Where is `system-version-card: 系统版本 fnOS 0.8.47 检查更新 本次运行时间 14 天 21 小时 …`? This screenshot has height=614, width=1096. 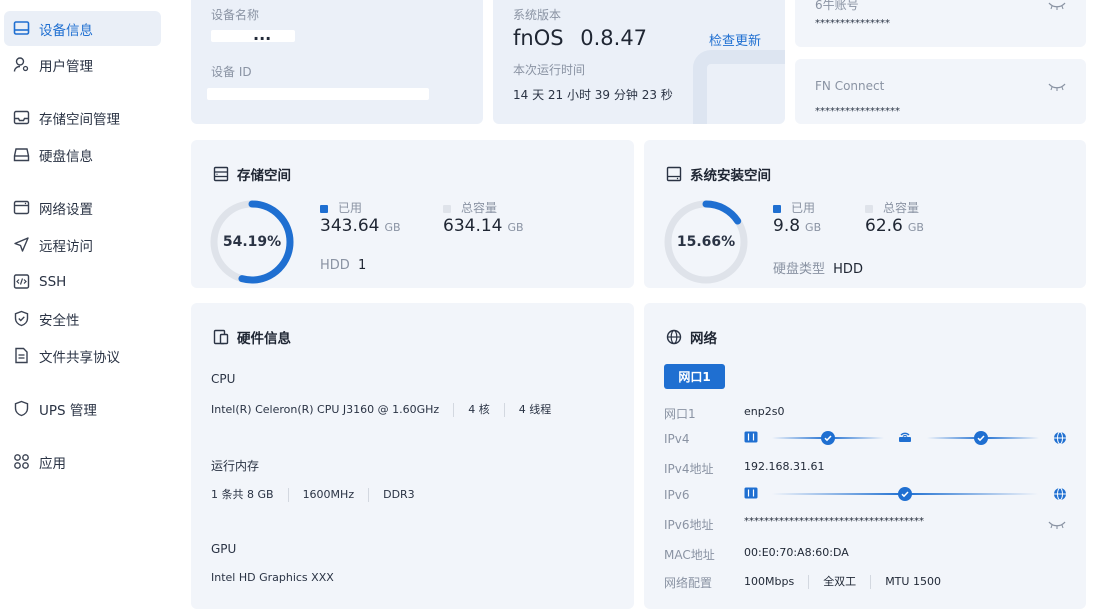
system-version-card: 系统版本 fnOS 0.8.47 检查更新 本次运行时间 14 天 21 小时 … is located at coordinates (639, 62).